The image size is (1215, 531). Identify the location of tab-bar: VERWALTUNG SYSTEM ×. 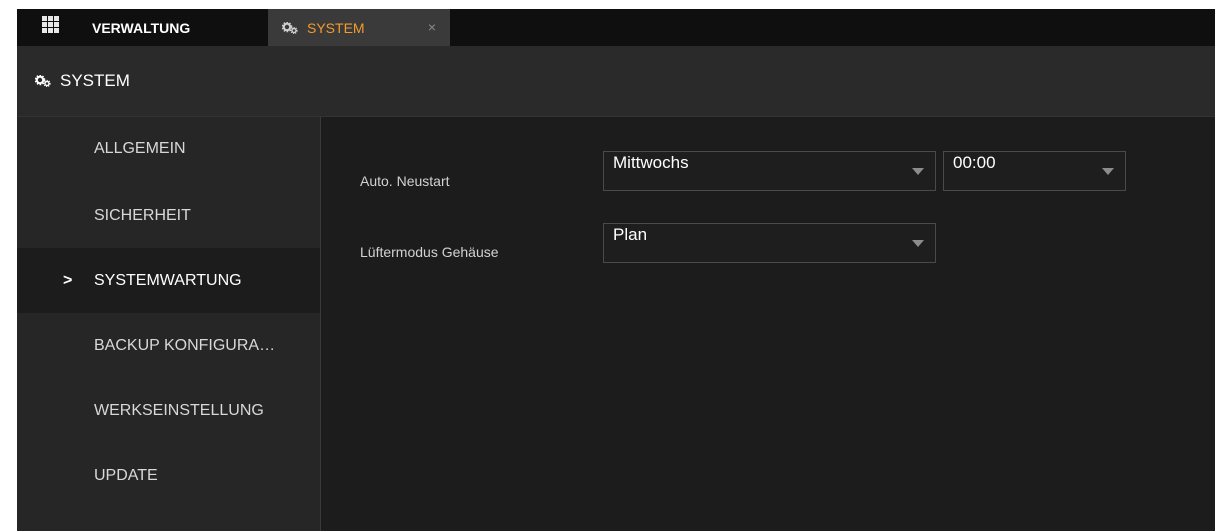
(616, 27).